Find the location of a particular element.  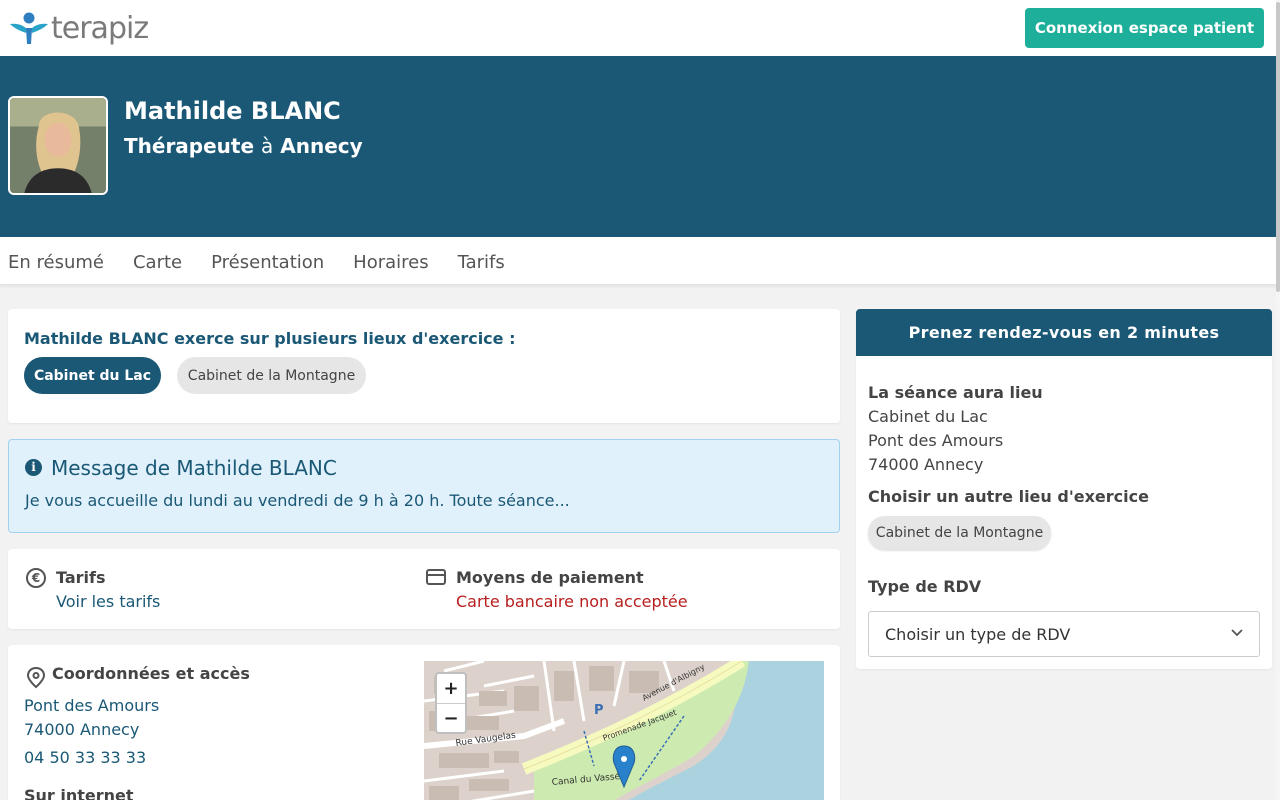

address-city: 74000 Annecy is located at coordinates (82, 729).